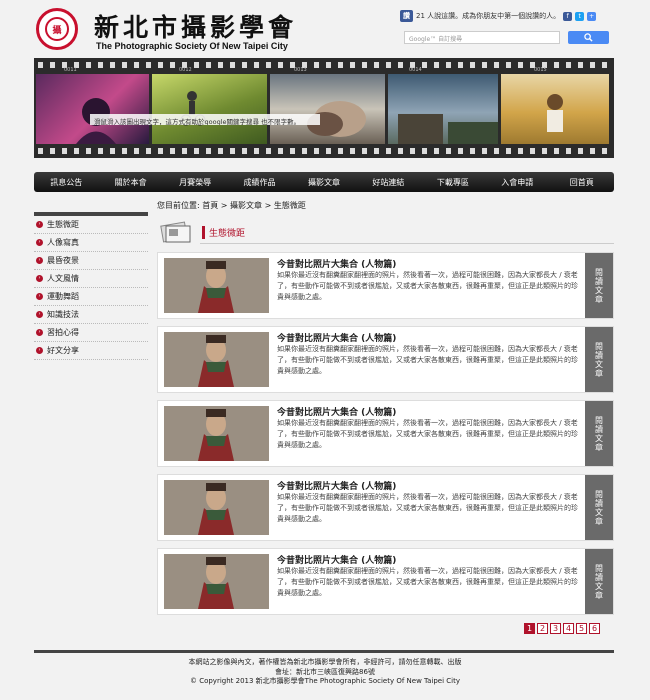 The height and width of the screenshot is (700, 650). What do you see at coordinates (91, 315) in the screenshot?
I see `sidebar-item-technique: › 知識技法` at bounding box center [91, 315].